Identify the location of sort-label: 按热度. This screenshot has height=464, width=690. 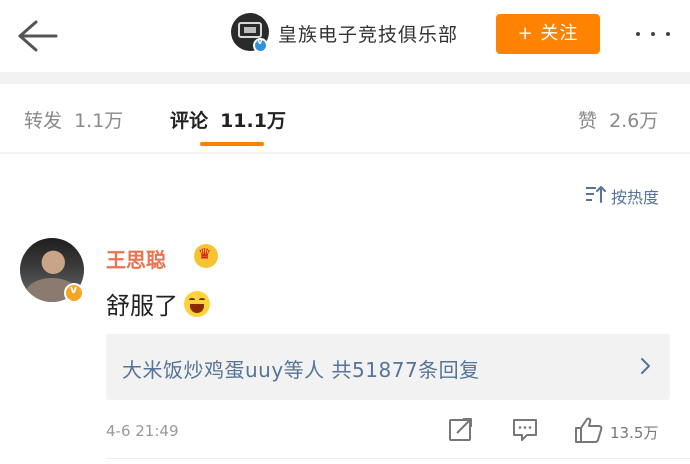
(635, 197).